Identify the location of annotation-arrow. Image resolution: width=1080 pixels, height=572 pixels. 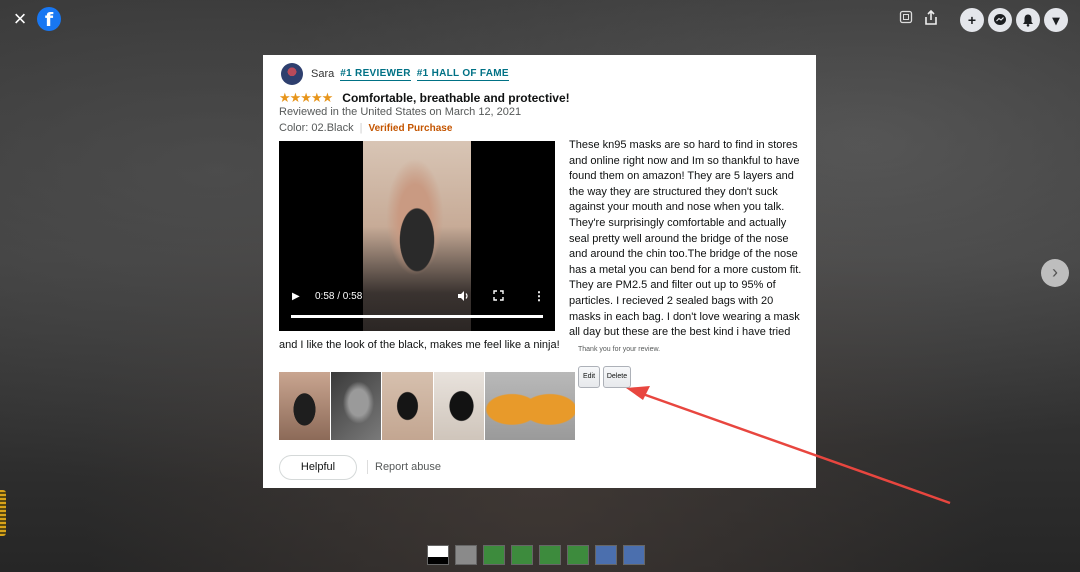
(788, 445).